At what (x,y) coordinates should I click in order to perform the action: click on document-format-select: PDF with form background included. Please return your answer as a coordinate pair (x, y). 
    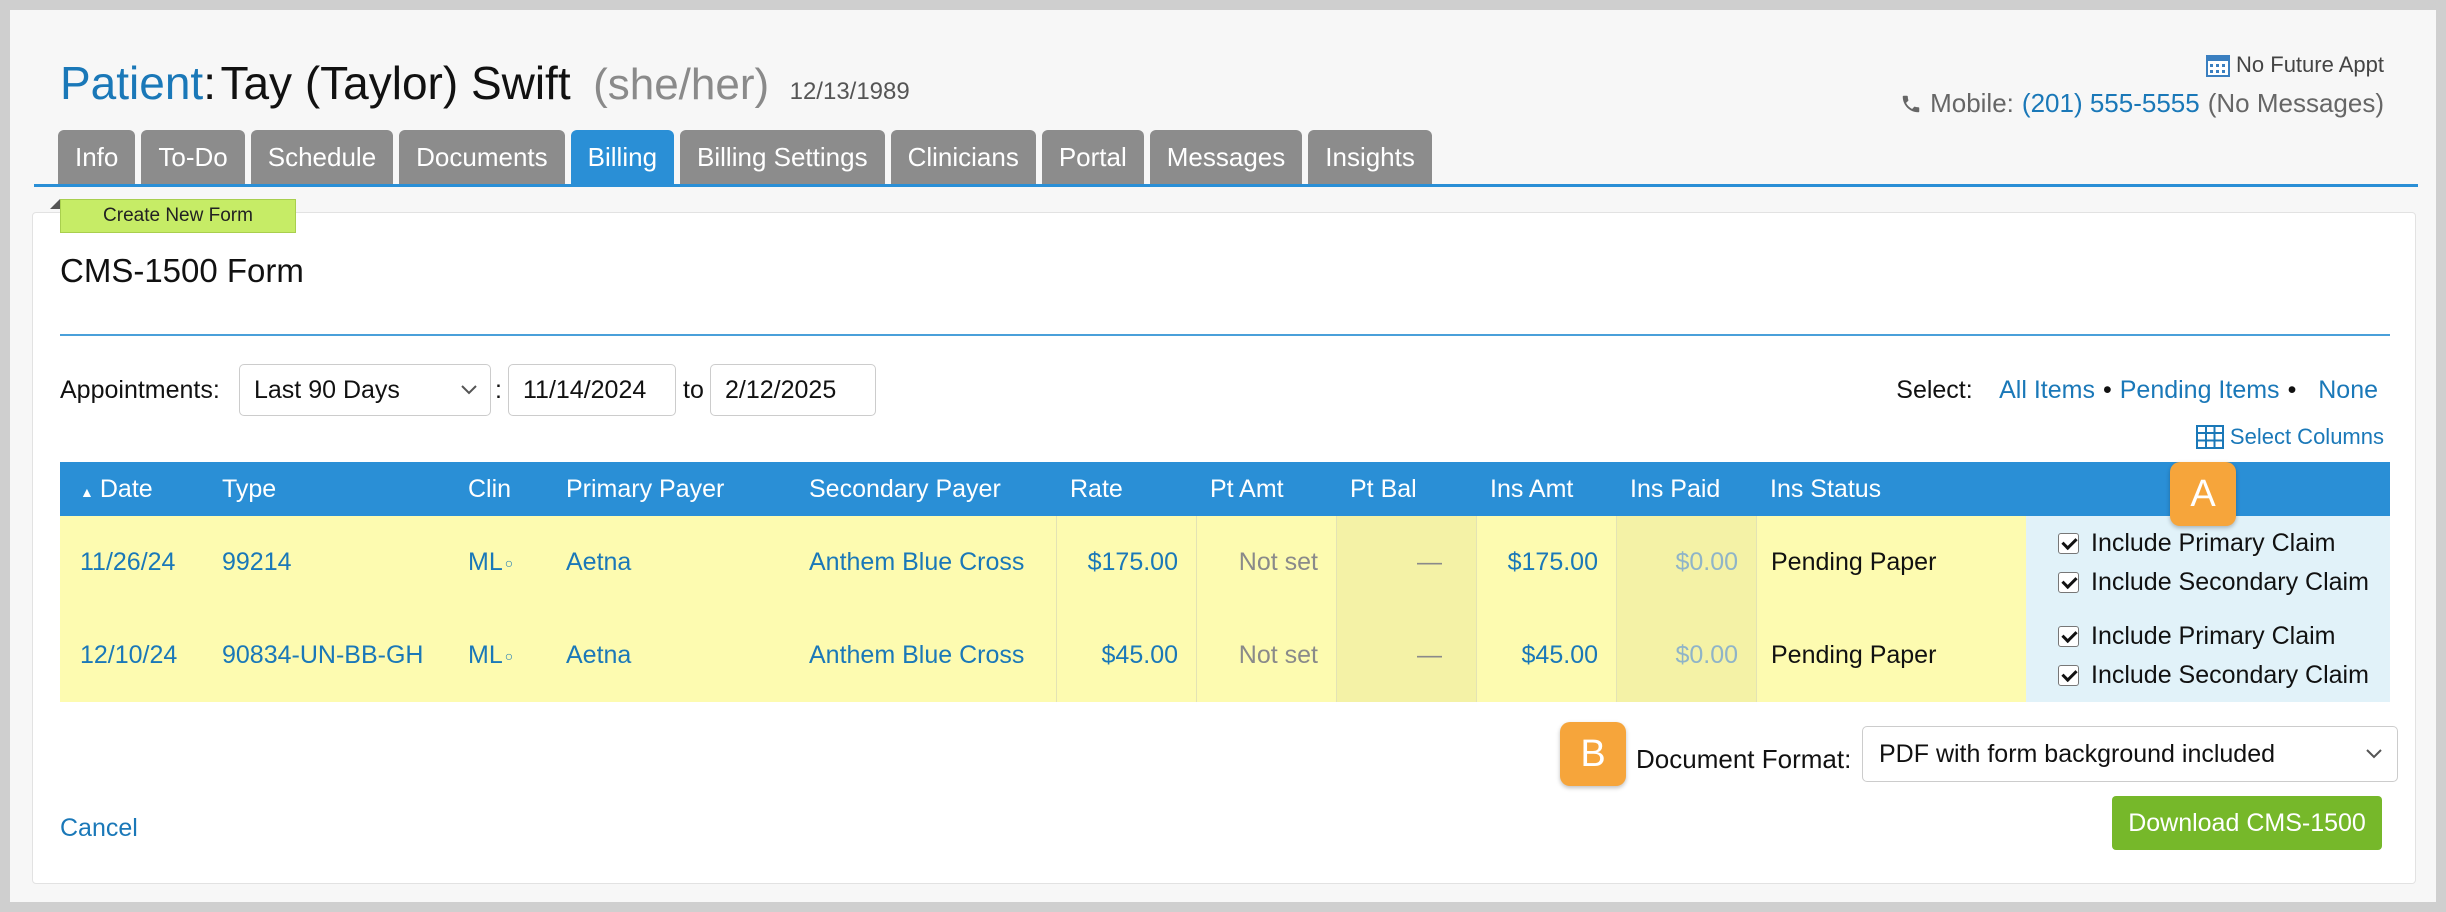
    Looking at the image, I should click on (2130, 754).